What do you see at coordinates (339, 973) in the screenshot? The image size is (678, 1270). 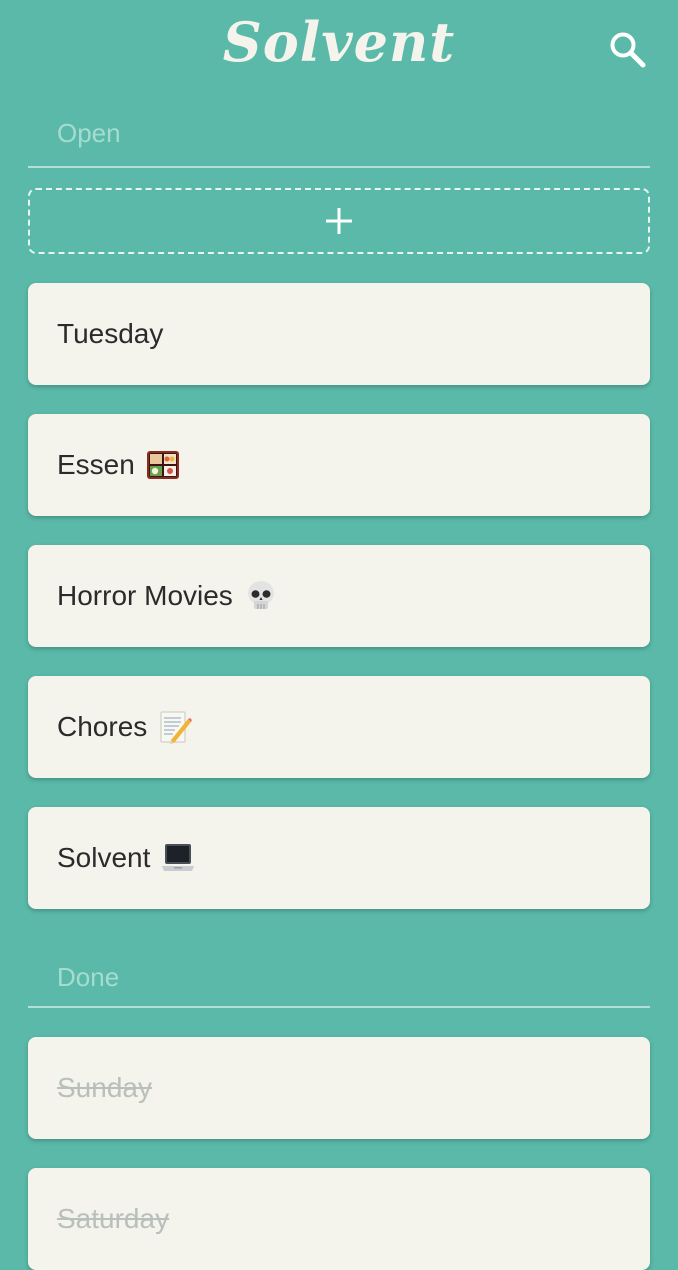 I see `done-section-header: Done` at bounding box center [339, 973].